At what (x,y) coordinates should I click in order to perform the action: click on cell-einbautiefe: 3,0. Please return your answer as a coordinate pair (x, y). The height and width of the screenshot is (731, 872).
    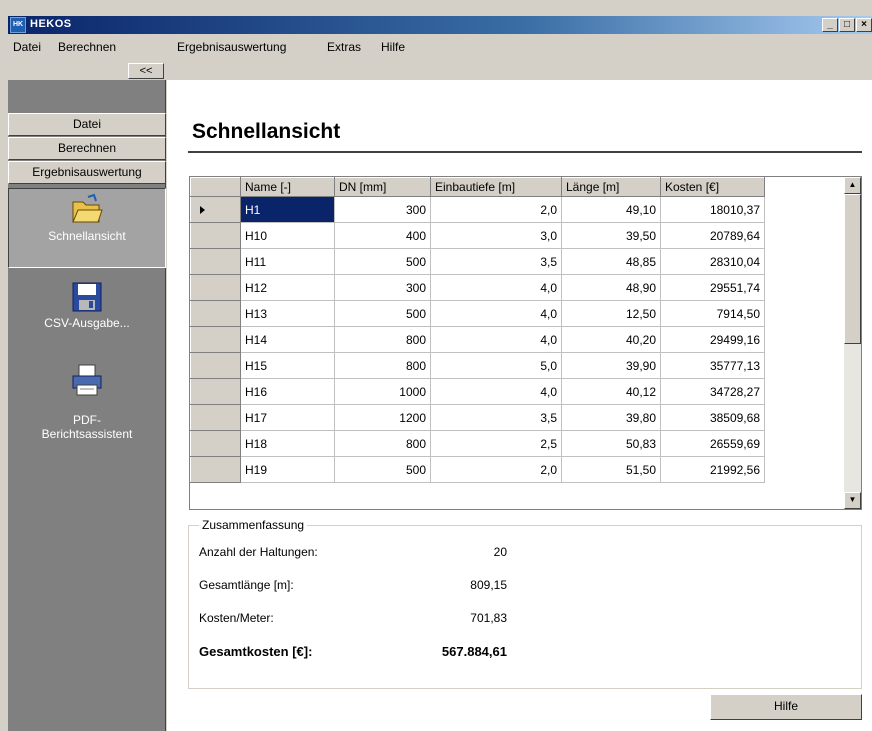
    Looking at the image, I should click on (496, 235).